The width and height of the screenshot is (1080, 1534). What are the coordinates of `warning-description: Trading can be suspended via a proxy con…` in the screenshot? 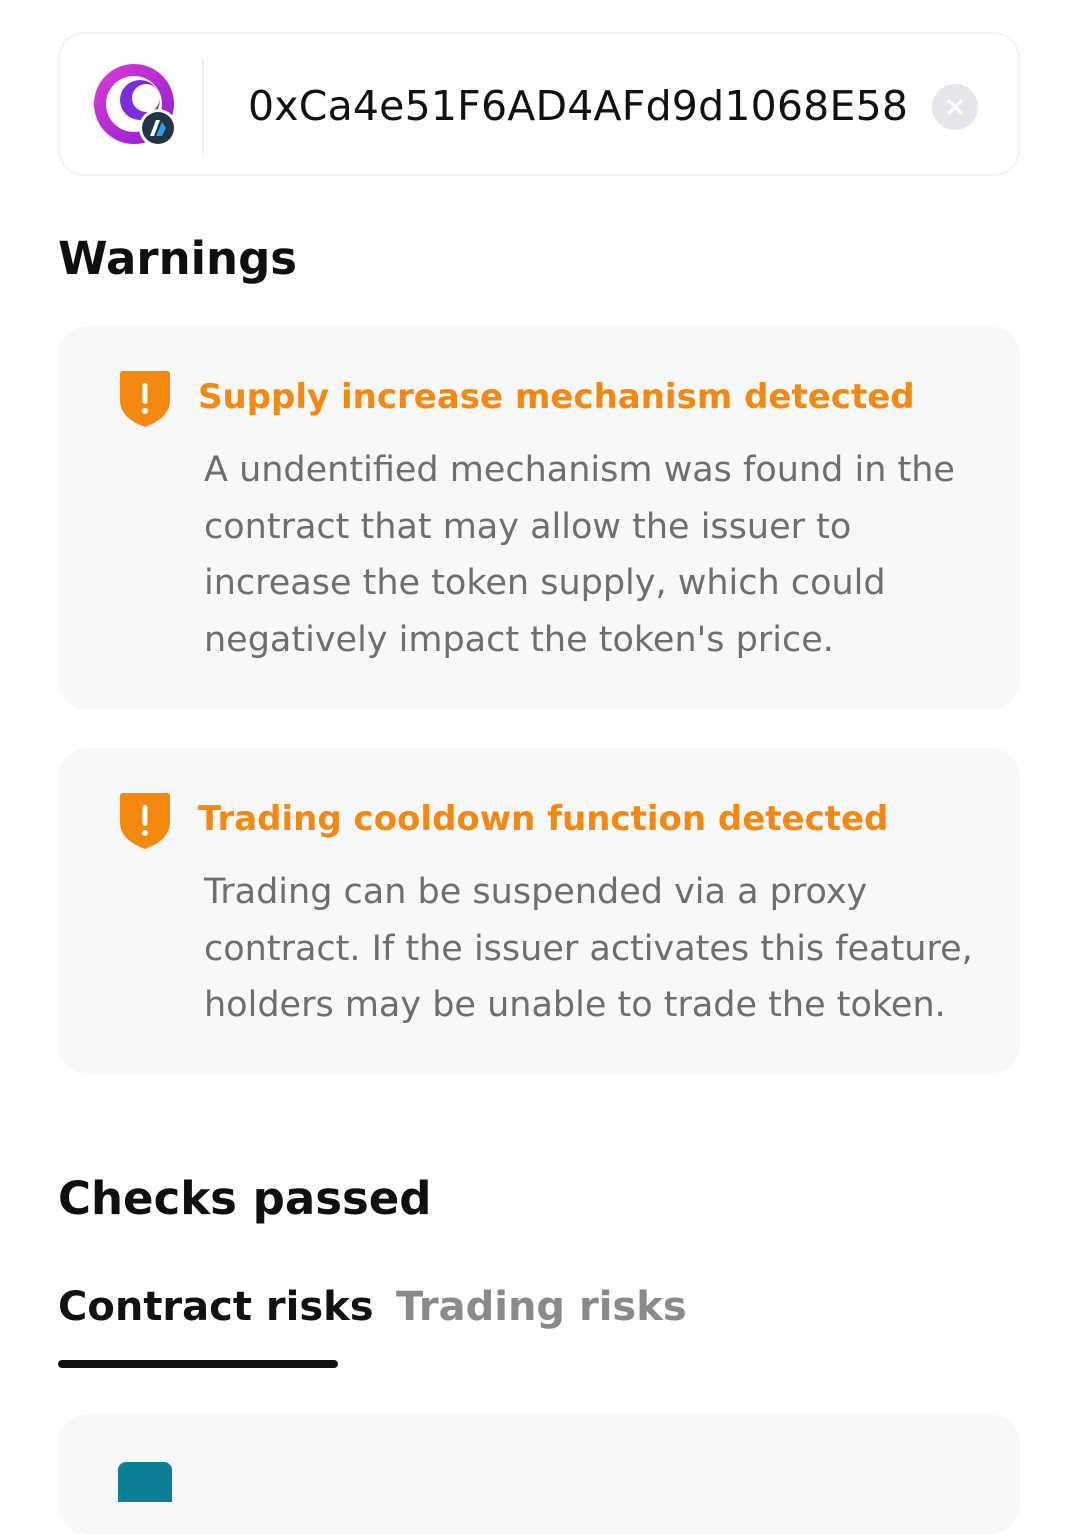 It's located at (588, 948).